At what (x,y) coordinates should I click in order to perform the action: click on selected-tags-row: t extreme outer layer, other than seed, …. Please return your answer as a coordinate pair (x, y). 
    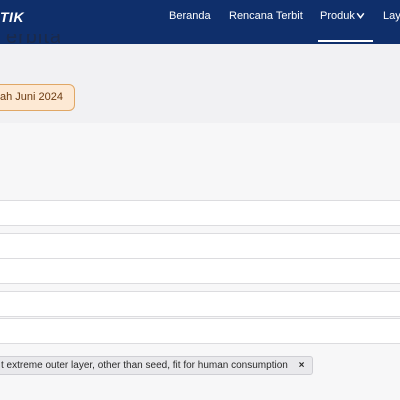
    Looking at the image, I should click on (200, 366).